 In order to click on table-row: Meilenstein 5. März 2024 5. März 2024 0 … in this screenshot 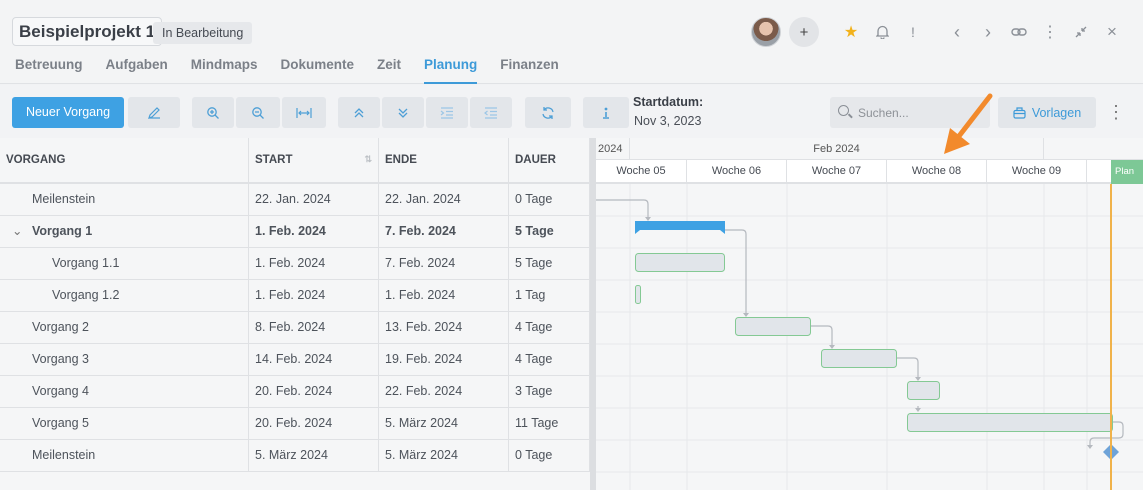, I will do `click(295, 456)`.